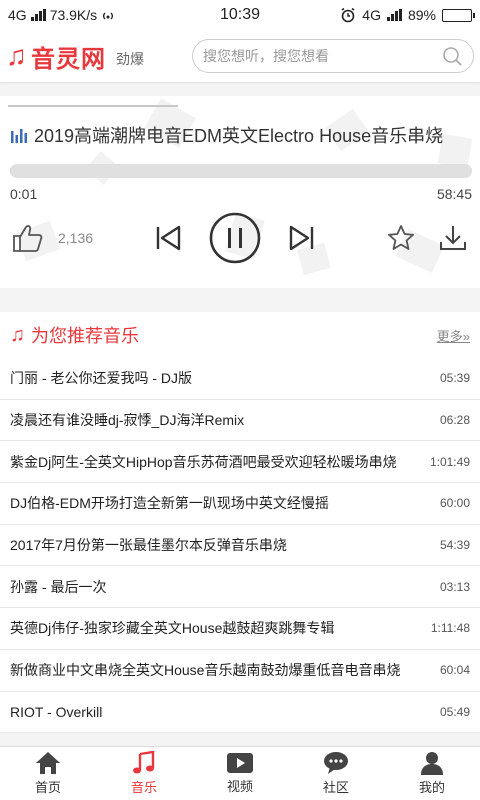 The image size is (480, 800). I want to click on tab-music: 音乐, so click(144, 773).